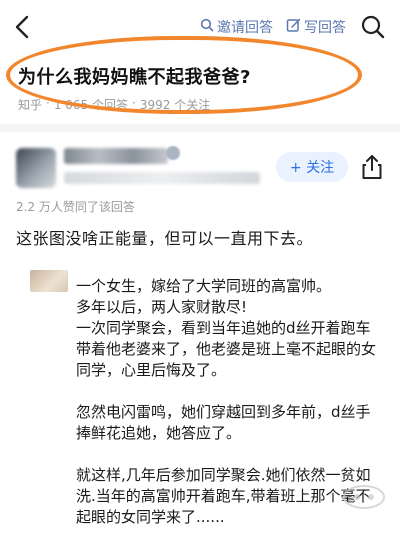 The image size is (400, 533). What do you see at coordinates (91, 104) in the screenshot?
I see `answer-count: 1 065 个回答` at bounding box center [91, 104].